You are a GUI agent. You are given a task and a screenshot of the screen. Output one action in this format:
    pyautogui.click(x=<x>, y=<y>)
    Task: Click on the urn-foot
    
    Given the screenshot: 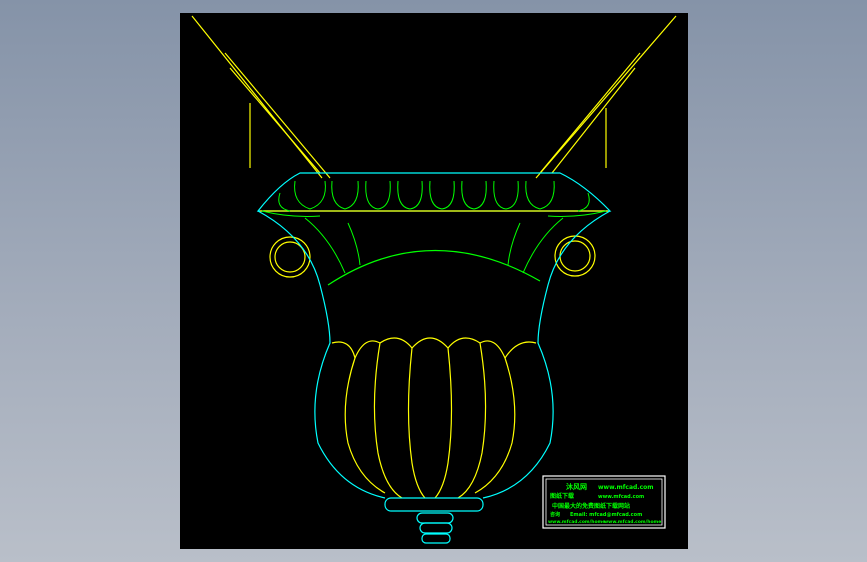 What is the action you would take?
    pyautogui.click(x=434, y=520)
    